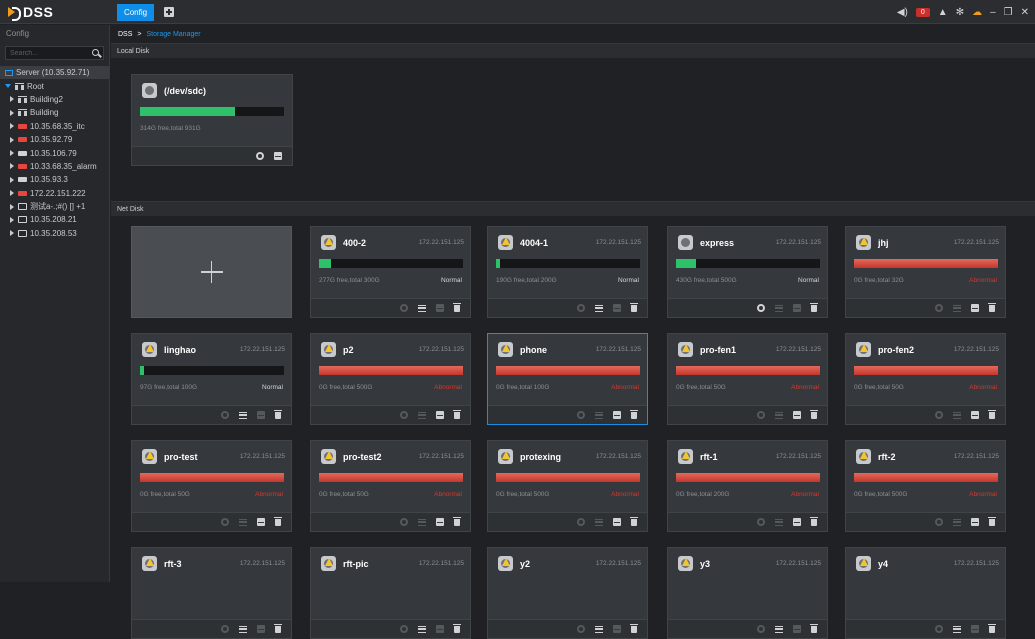 The height and width of the screenshot is (639, 1035). I want to click on tree-item: 10.35.208.21, so click(54, 219).